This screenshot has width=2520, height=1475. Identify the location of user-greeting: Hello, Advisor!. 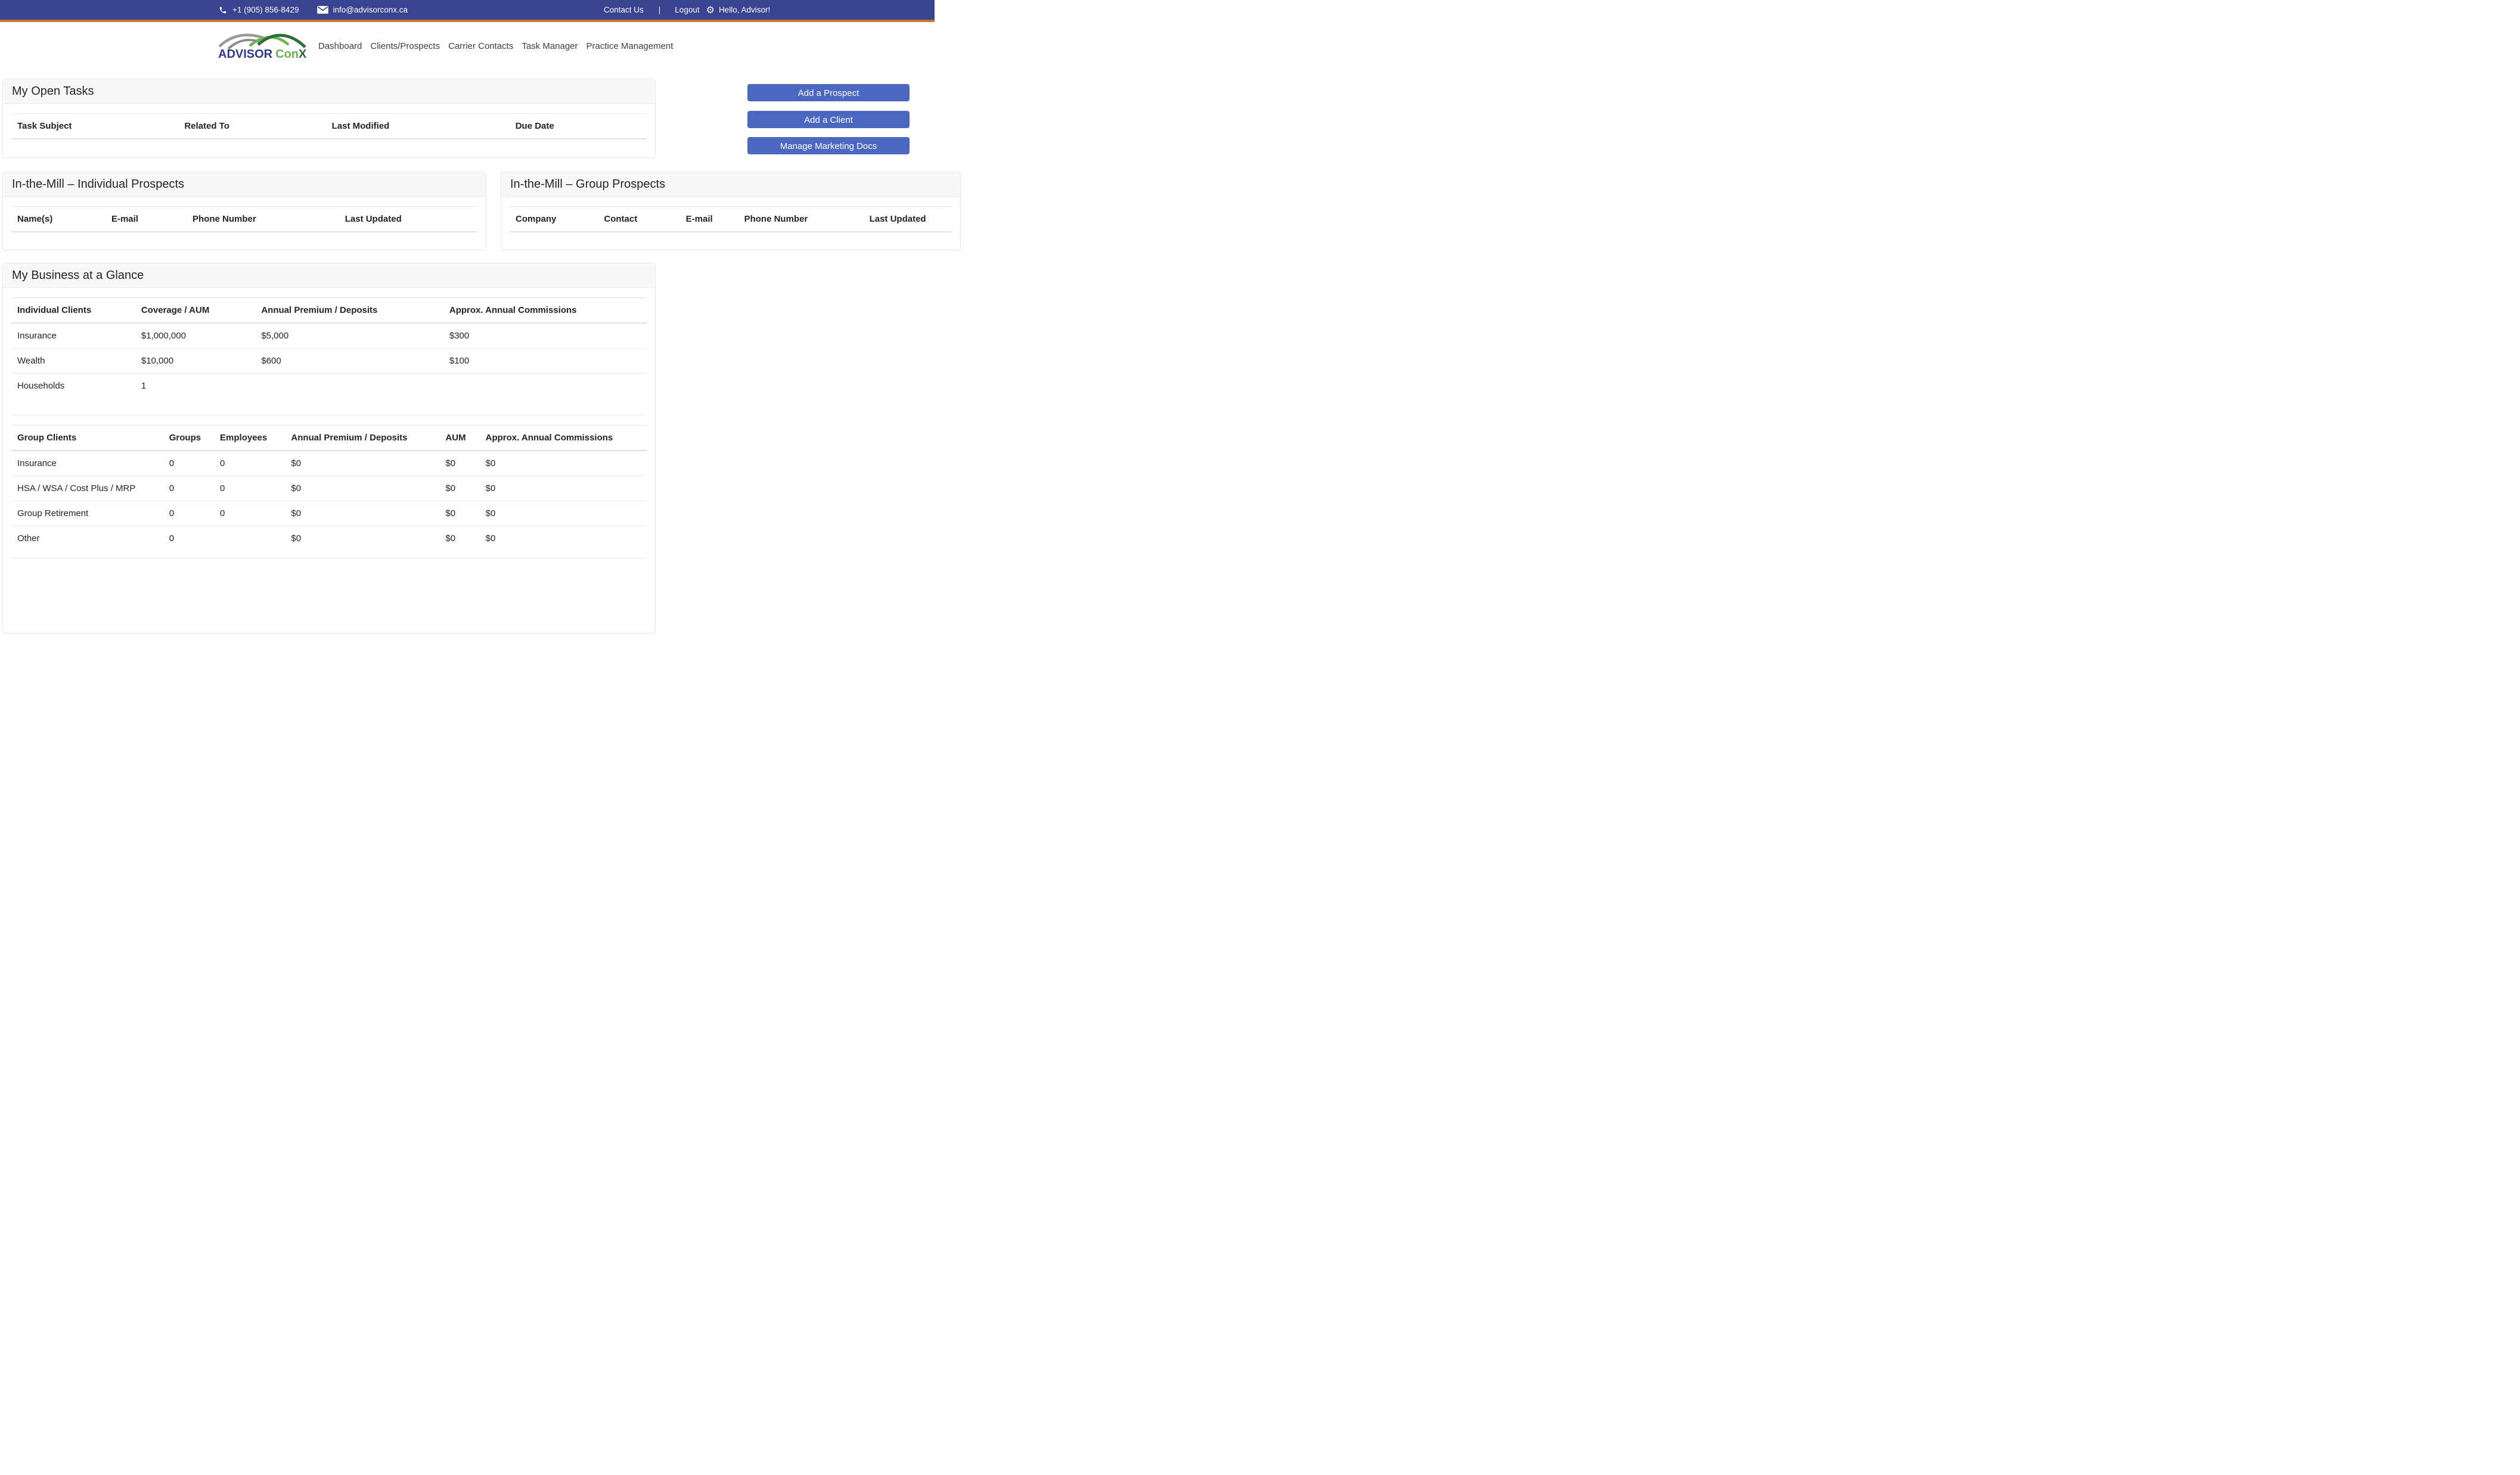
(745, 9).